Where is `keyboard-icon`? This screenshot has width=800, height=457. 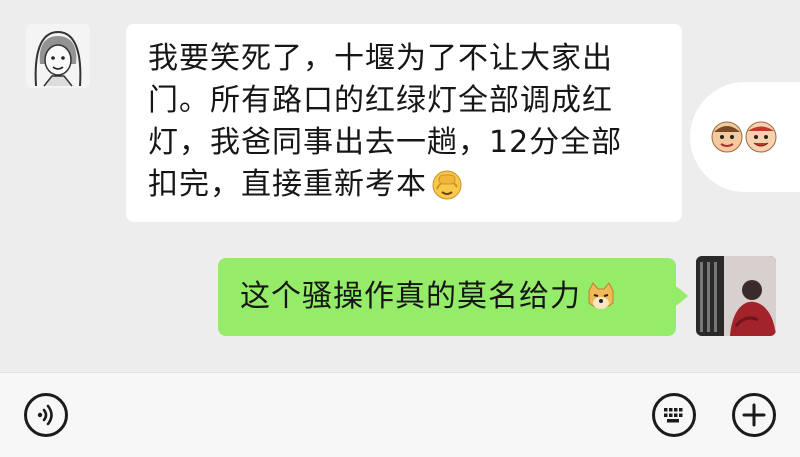 keyboard-icon is located at coordinates (674, 415).